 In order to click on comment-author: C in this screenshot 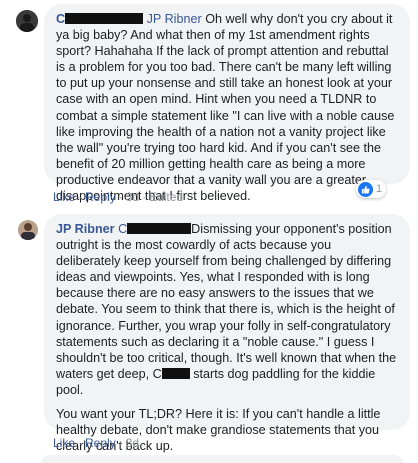, I will do `click(101, 19)`.